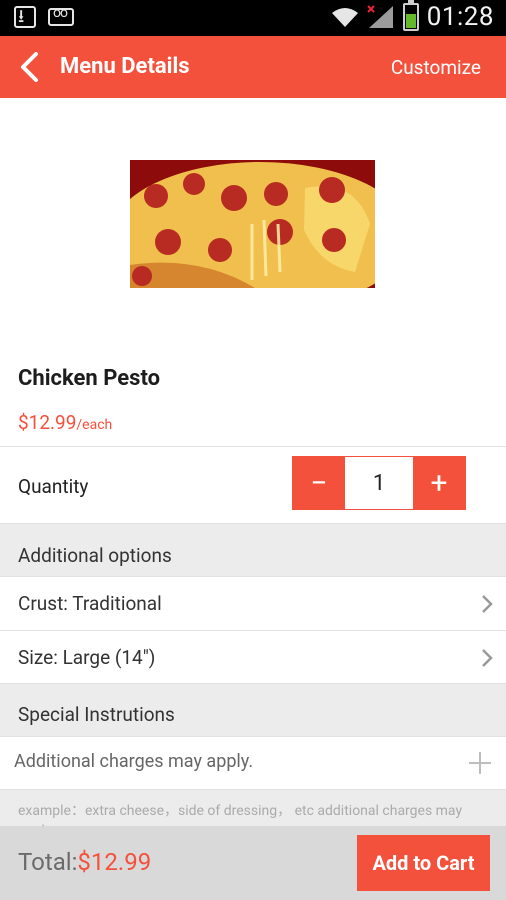 Image resolution: width=506 pixels, height=900 pixels. I want to click on back-arrow-icon, so click(30, 67).